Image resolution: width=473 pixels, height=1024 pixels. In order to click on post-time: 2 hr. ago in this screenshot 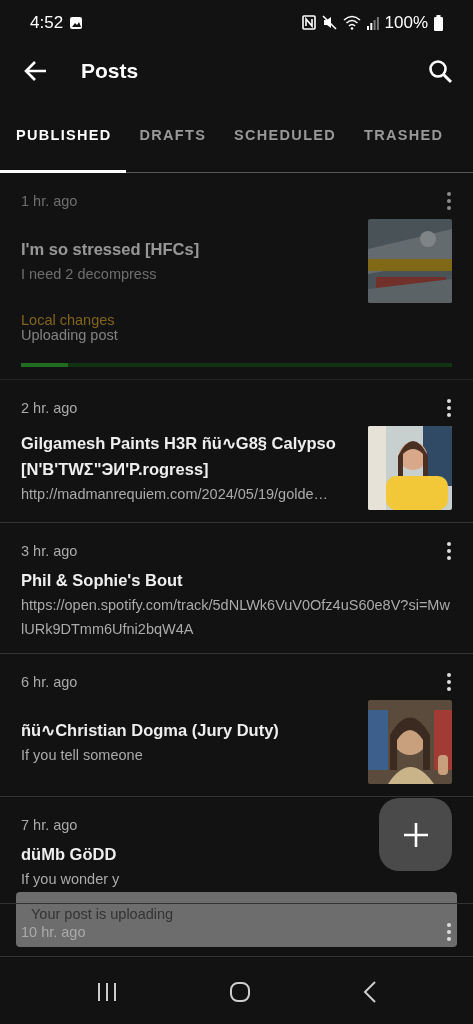, I will do `click(49, 408)`.